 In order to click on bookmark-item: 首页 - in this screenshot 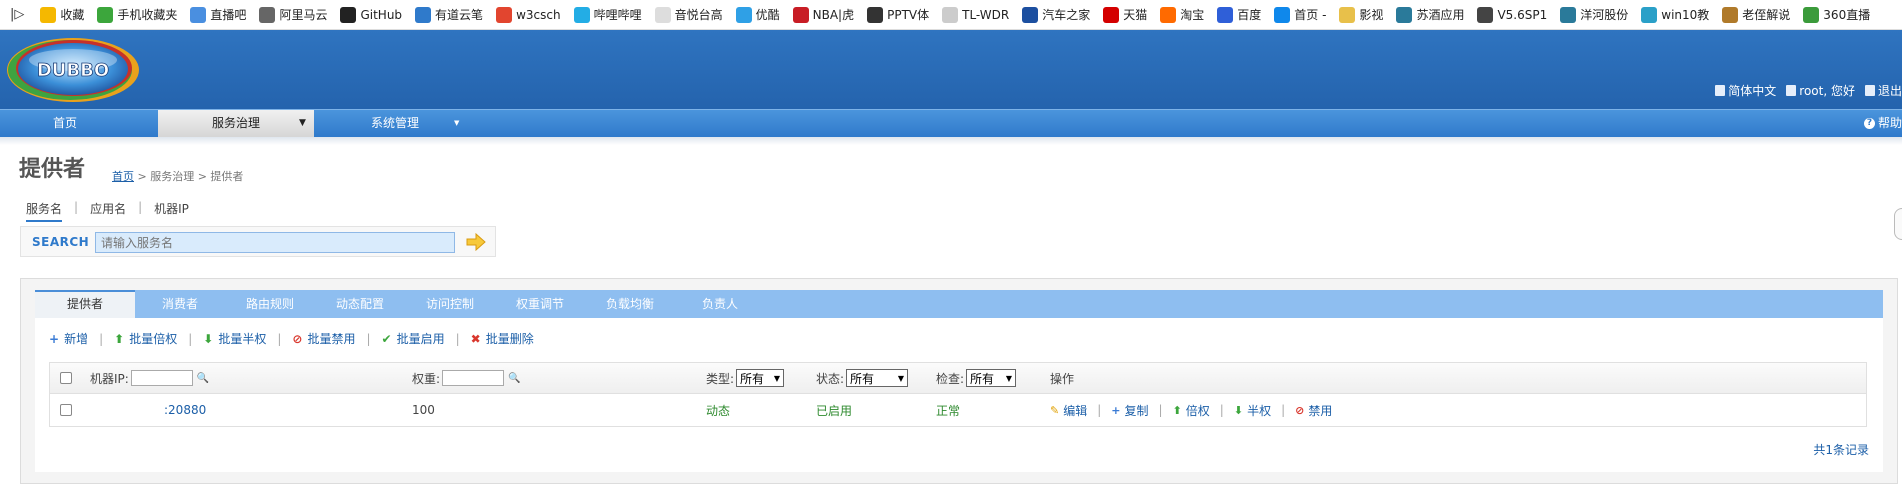, I will do `click(1300, 14)`.